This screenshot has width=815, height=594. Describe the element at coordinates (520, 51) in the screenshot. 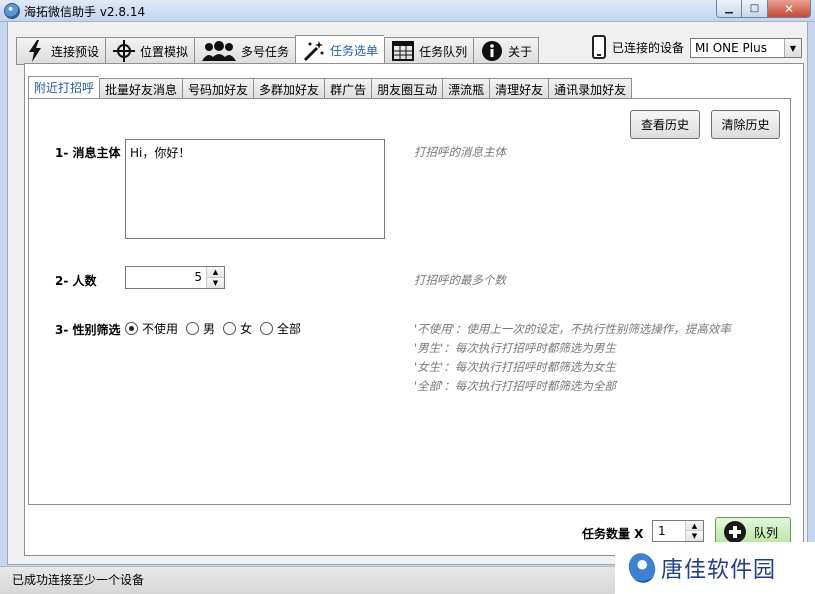

I see `tab-label: 关于` at that location.